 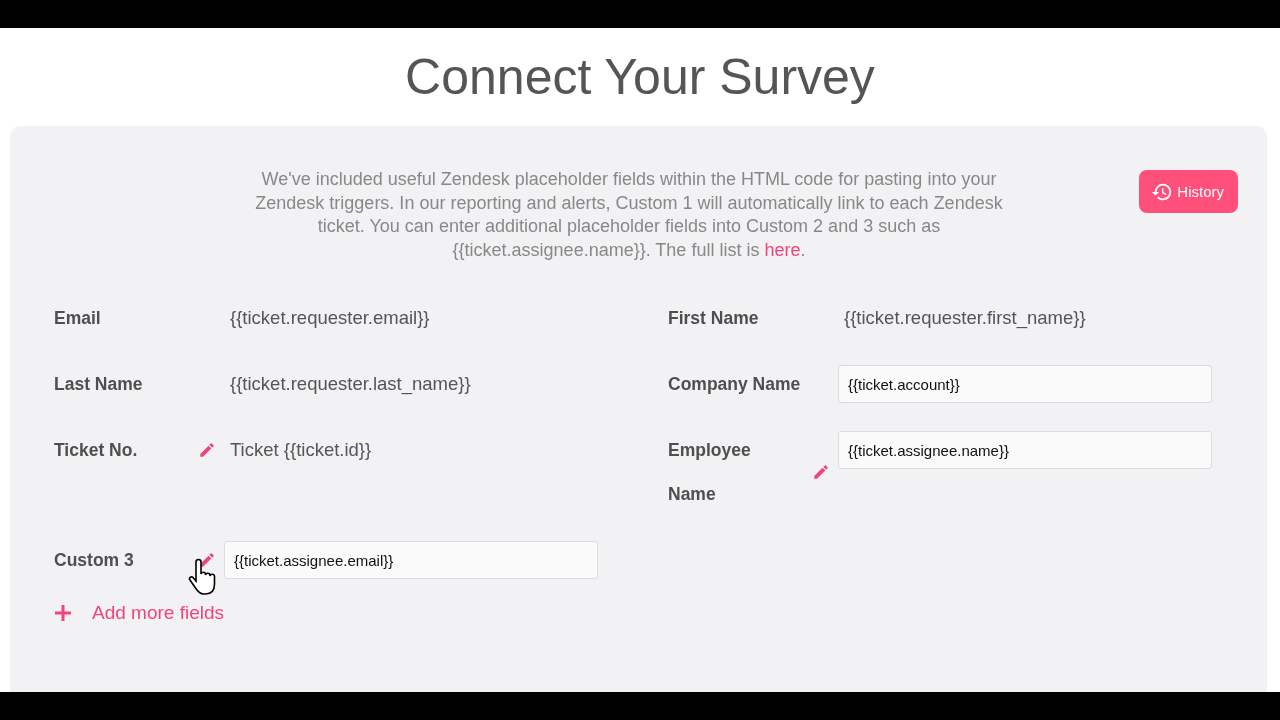 What do you see at coordinates (301, 450) in the screenshot?
I see `placeholder-value: Ticket {{ticket.id}}` at bounding box center [301, 450].